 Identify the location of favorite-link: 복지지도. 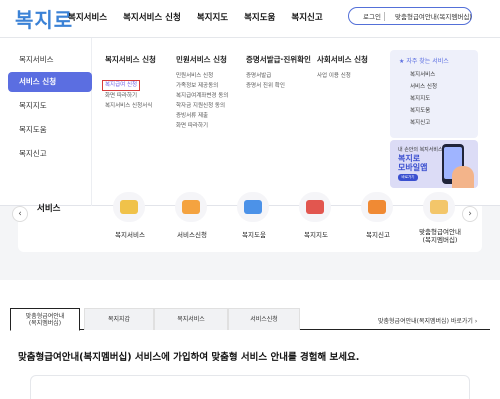
(423, 100).